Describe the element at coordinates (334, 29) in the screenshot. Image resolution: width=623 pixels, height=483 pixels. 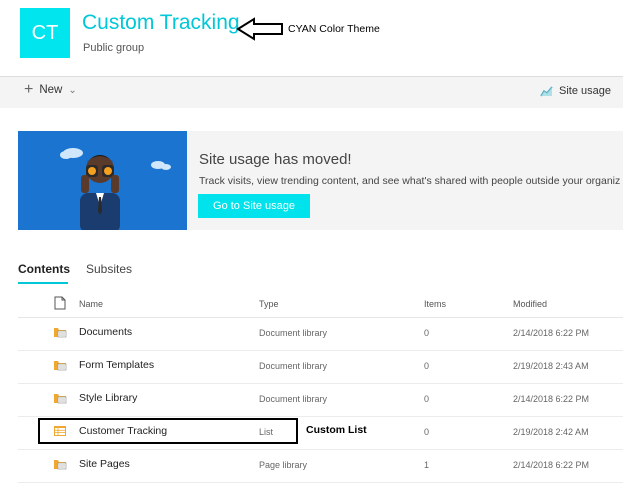
I see `annotation-theme-note: CYAN Color Theme` at that location.